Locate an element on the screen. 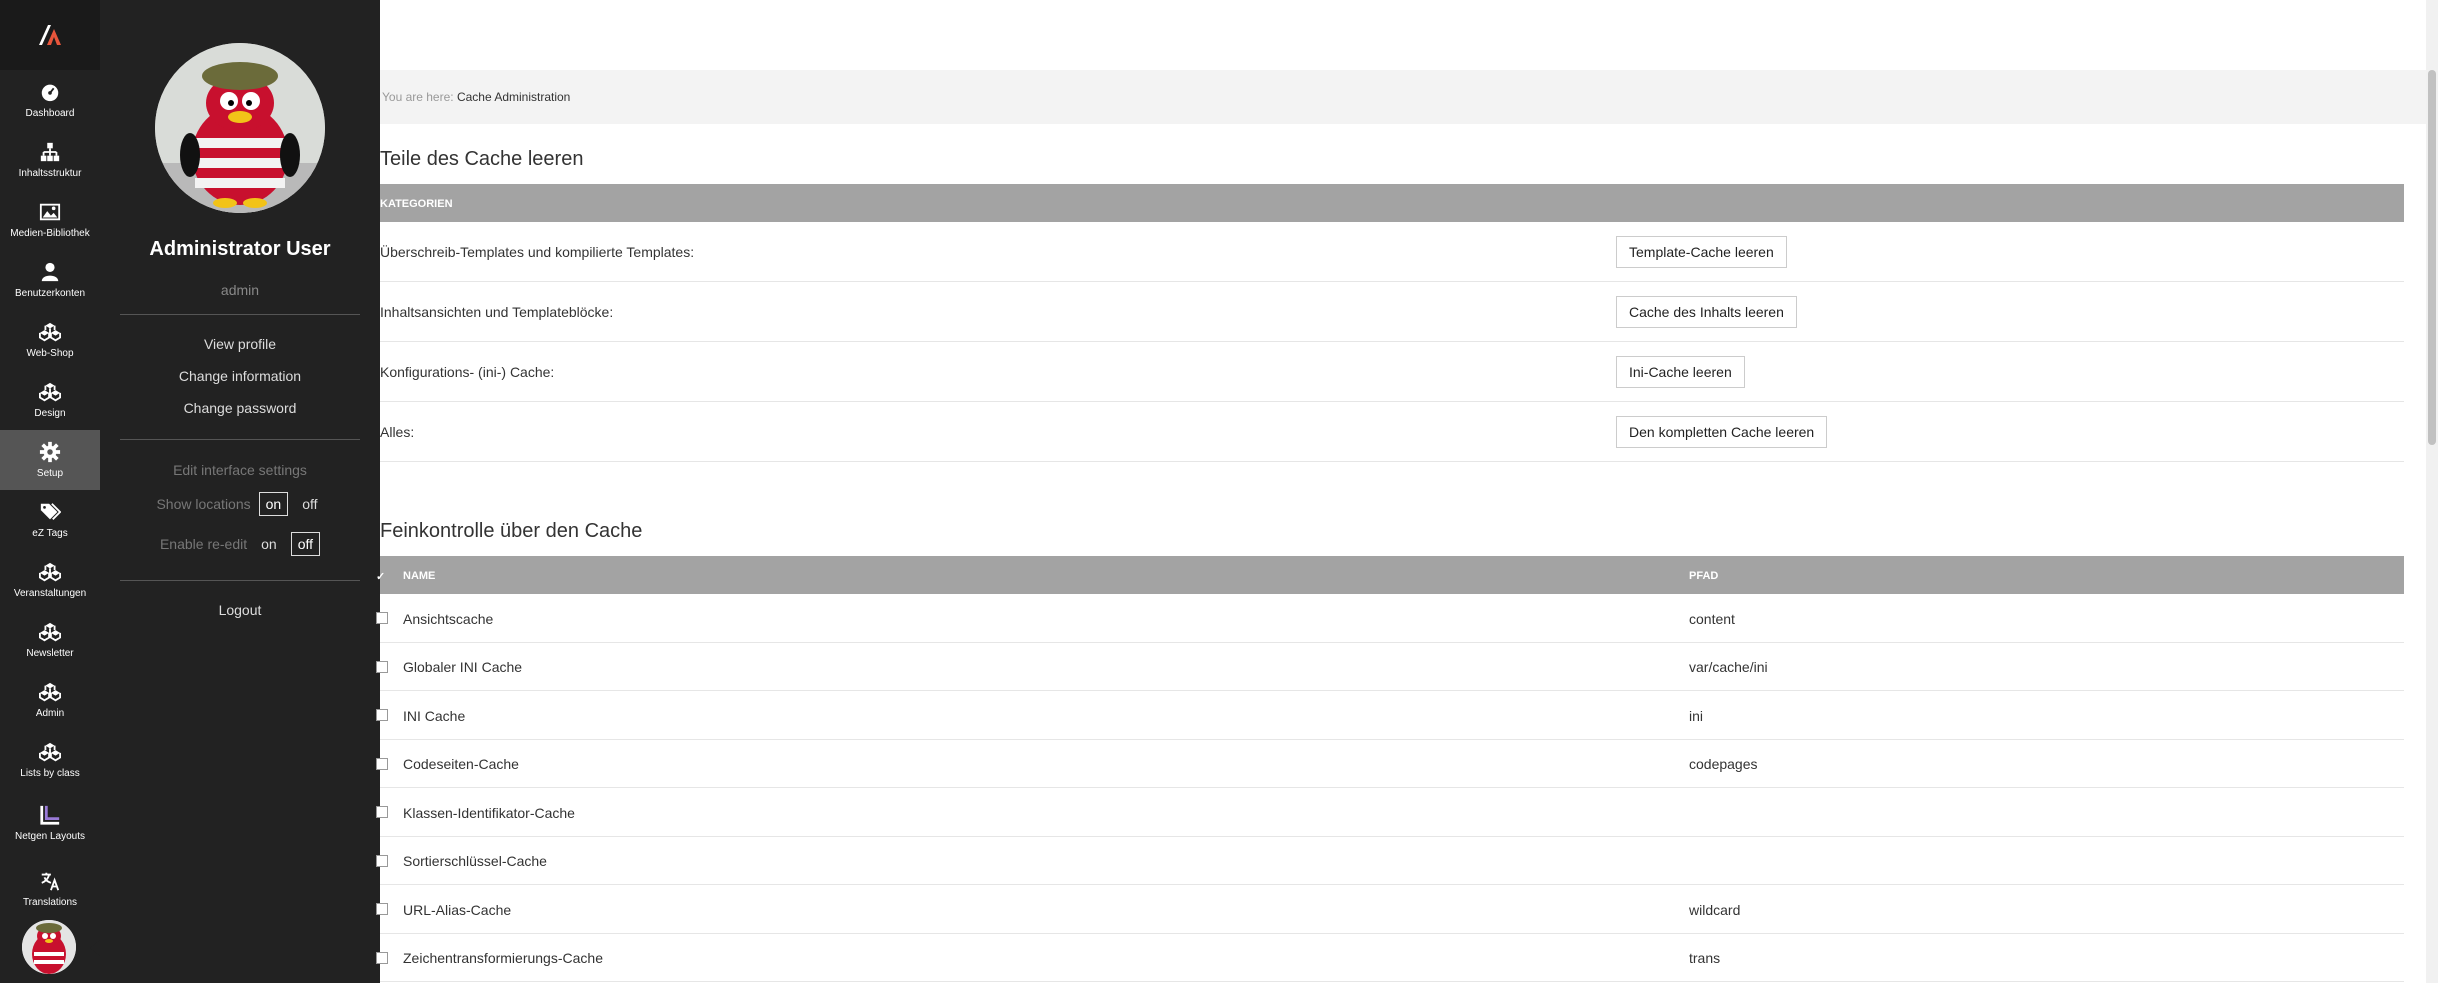  clear-cache-table-header: Kategorien is located at coordinates (1392, 203).